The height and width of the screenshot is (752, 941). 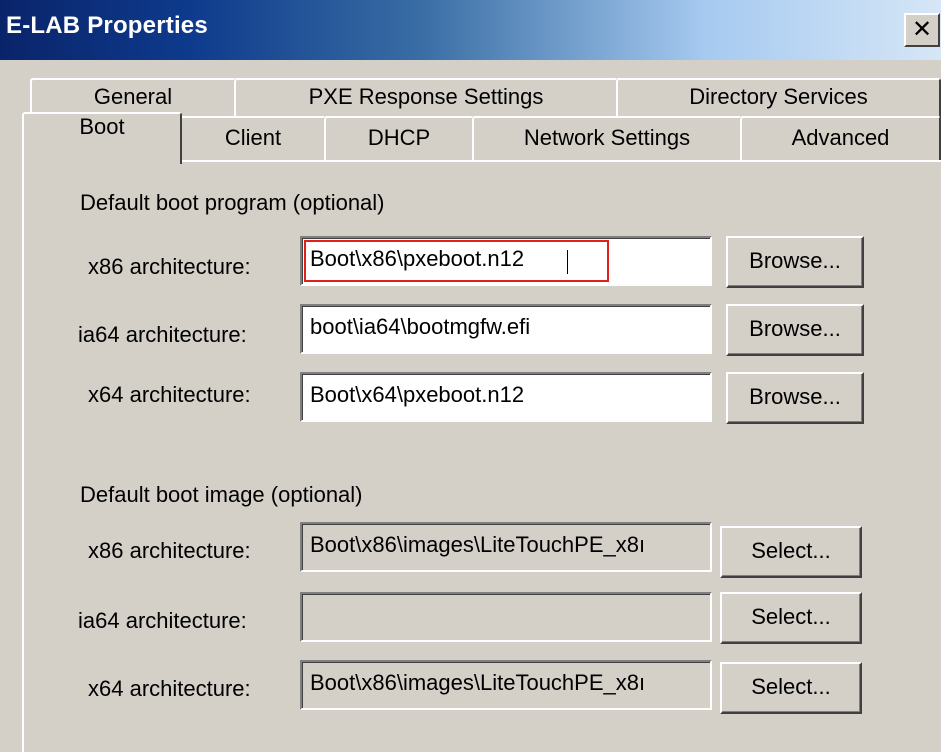 I want to click on ia64-program-label: ia64 architecture:, so click(x=162, y=334).